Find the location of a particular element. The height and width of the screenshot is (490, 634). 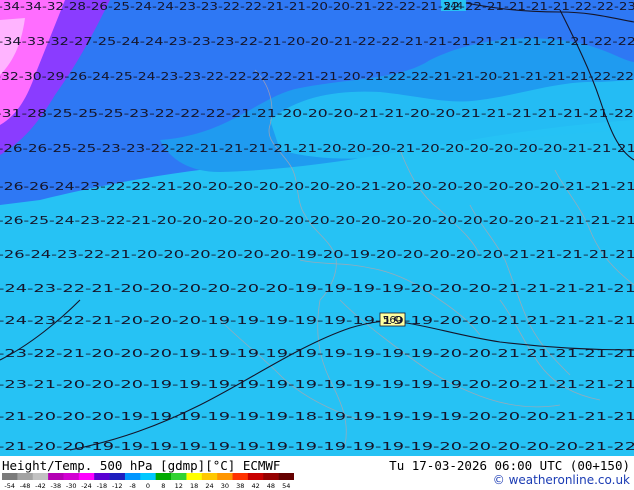

map-title: Height/Temp. 500 hPa [gdmp][°C] ECMWF is located at coordinates (141, 465).